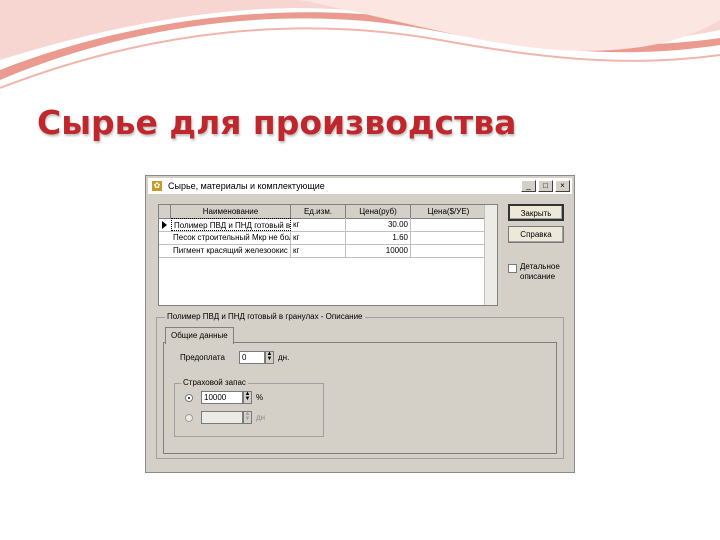 This screenshot has height=540, width=720. I want to click on detailed-description-checkbox, so click(512, 268).